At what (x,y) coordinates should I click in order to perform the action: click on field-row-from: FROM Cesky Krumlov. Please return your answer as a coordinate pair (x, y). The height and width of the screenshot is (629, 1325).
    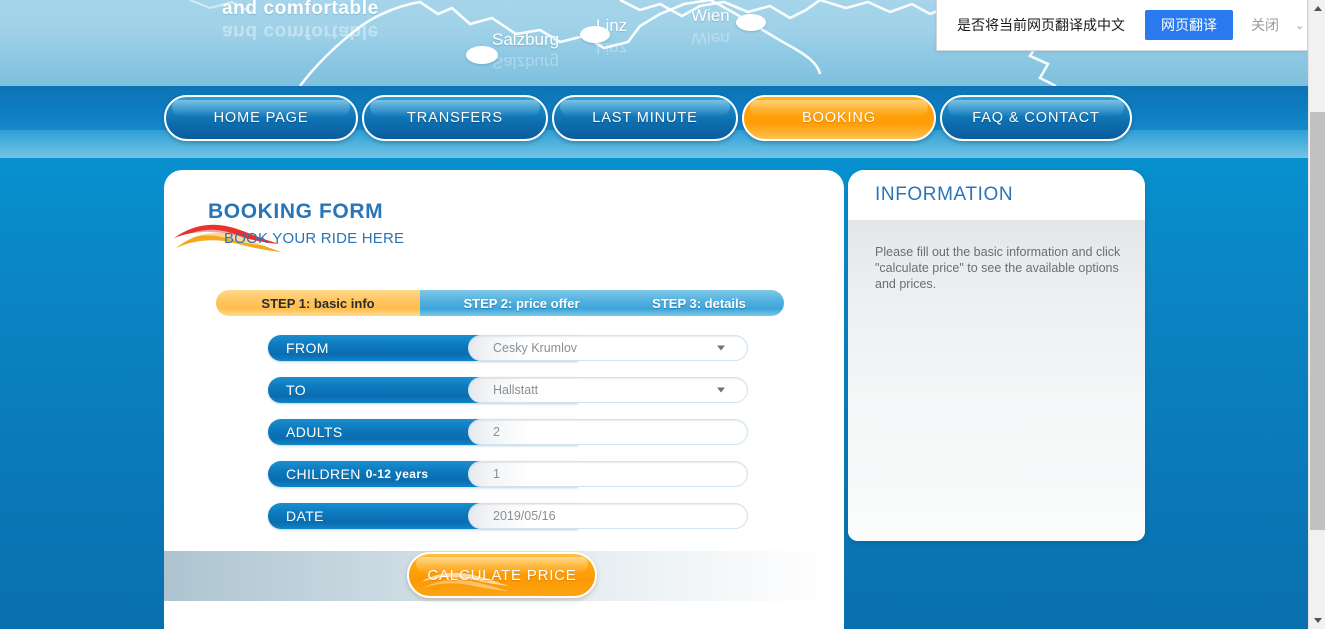
    Looking at the image, I should click on (508, 348).